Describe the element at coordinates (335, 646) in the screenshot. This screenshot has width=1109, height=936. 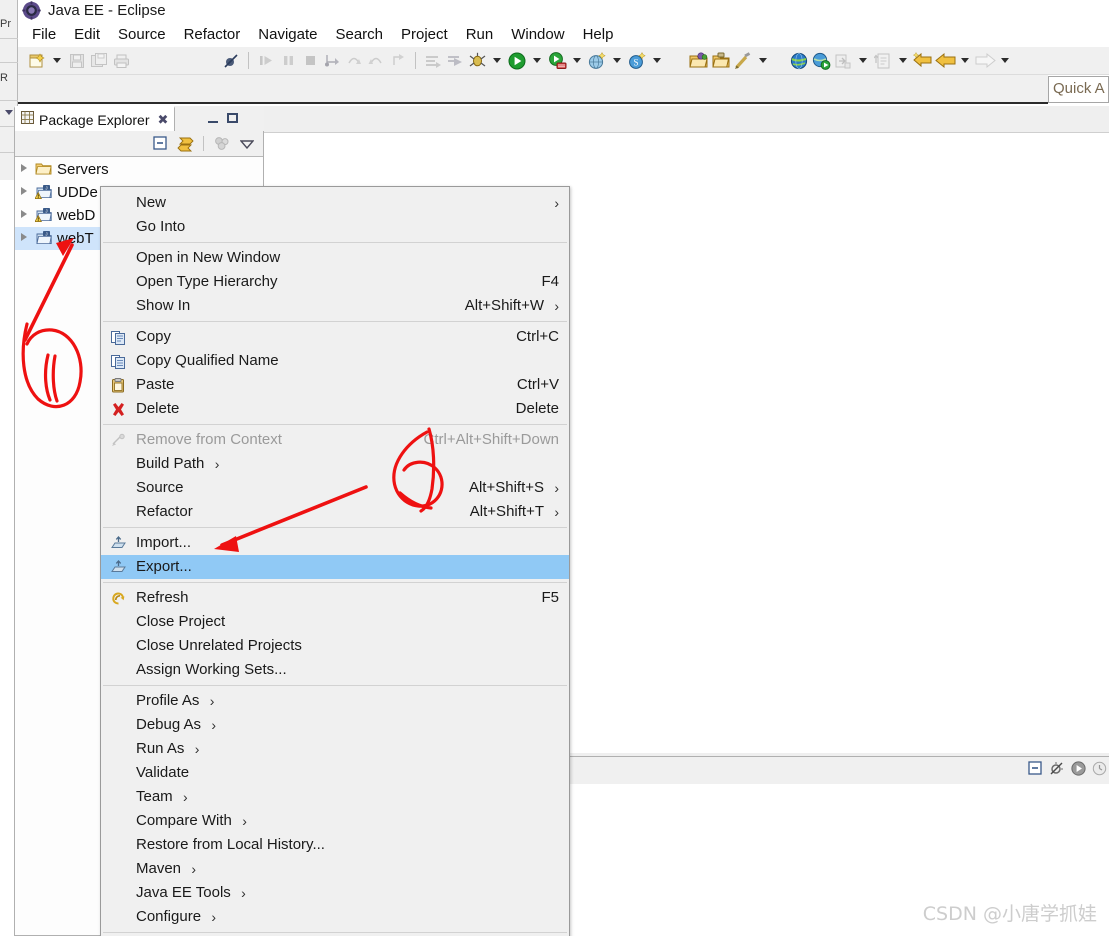
I see `menu-item-close-unrelated-projects: Close Unrelated Projects` at that location.